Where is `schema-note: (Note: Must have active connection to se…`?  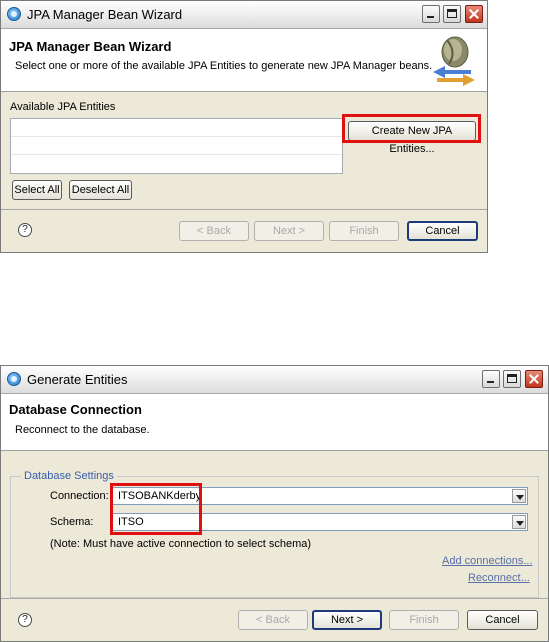
schema-note: (Note: Must have active connection to se… is located at coordinates (181, 544).